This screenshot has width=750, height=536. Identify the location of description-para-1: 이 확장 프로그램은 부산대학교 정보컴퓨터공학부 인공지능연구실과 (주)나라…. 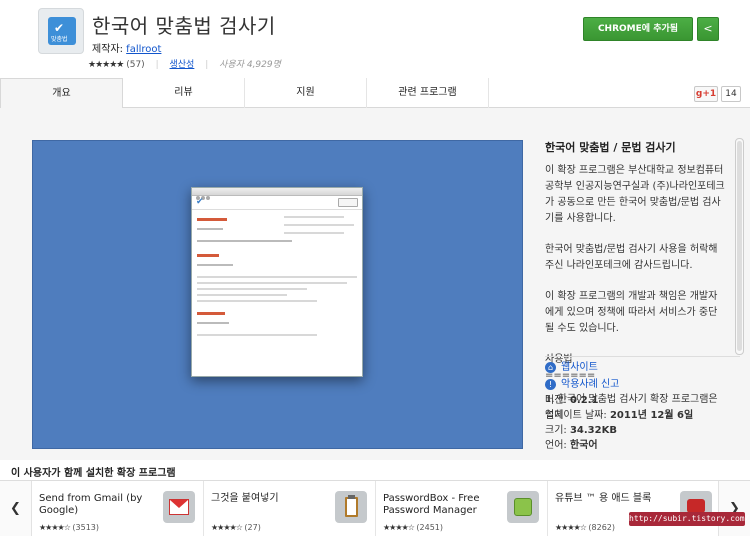
(635, 194).